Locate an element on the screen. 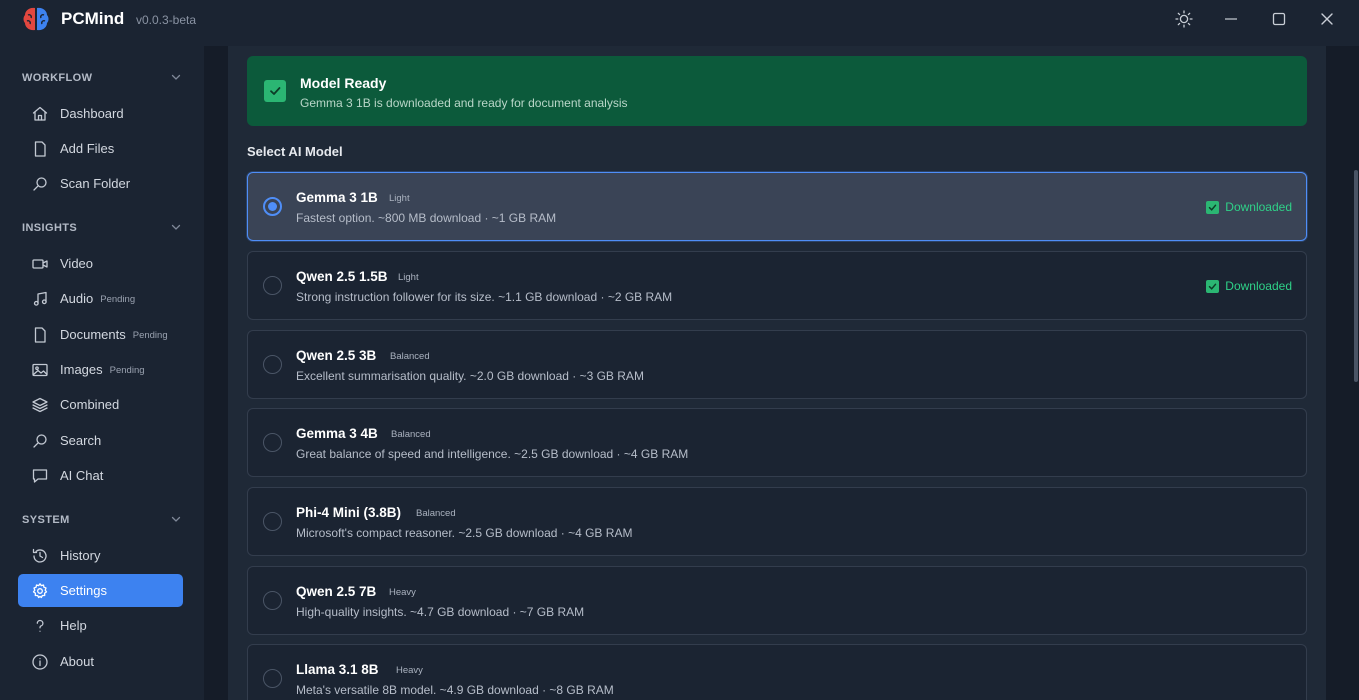 This screenshot has width=1359, height=700. sidebar-item-label: Audio is located at coordinates (77, 298).